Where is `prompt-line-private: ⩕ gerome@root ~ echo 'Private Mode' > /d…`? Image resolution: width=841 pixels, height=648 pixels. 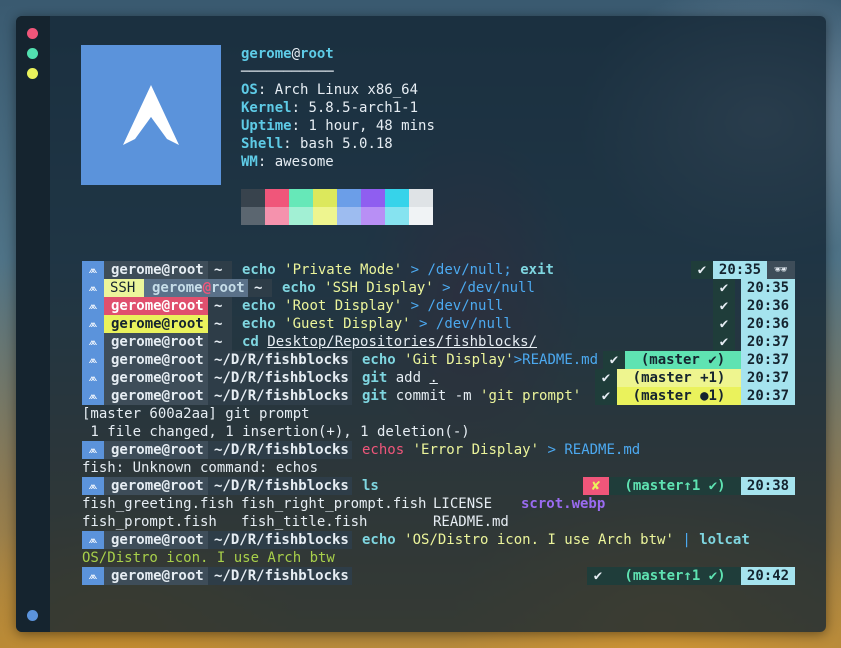
prompt-line-private: ⩕ gerome@root ~ echo 'Private Mode' > /d… is located at coordinates (438, 270).